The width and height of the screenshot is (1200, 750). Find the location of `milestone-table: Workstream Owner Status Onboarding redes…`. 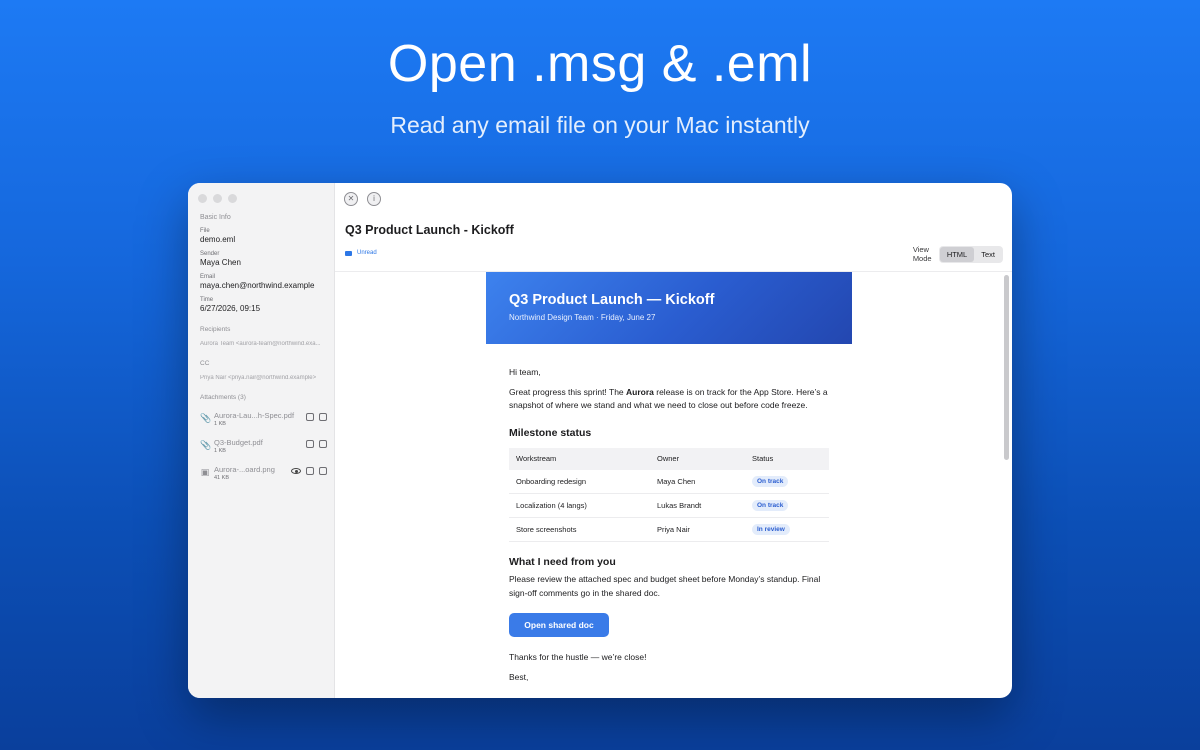

milestone-table: Workstream Owner Status Onboarding redes… is located at coordinates (669, 494).